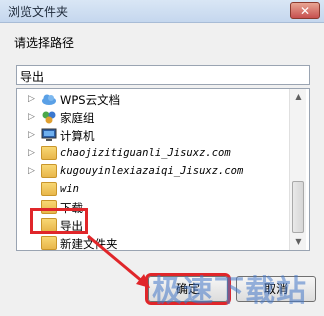 The width and height of the screenshot is (324, 316). Describe the element at coordinates (49, 117) in the screenshot. I see `homegroup-icon` at that location.